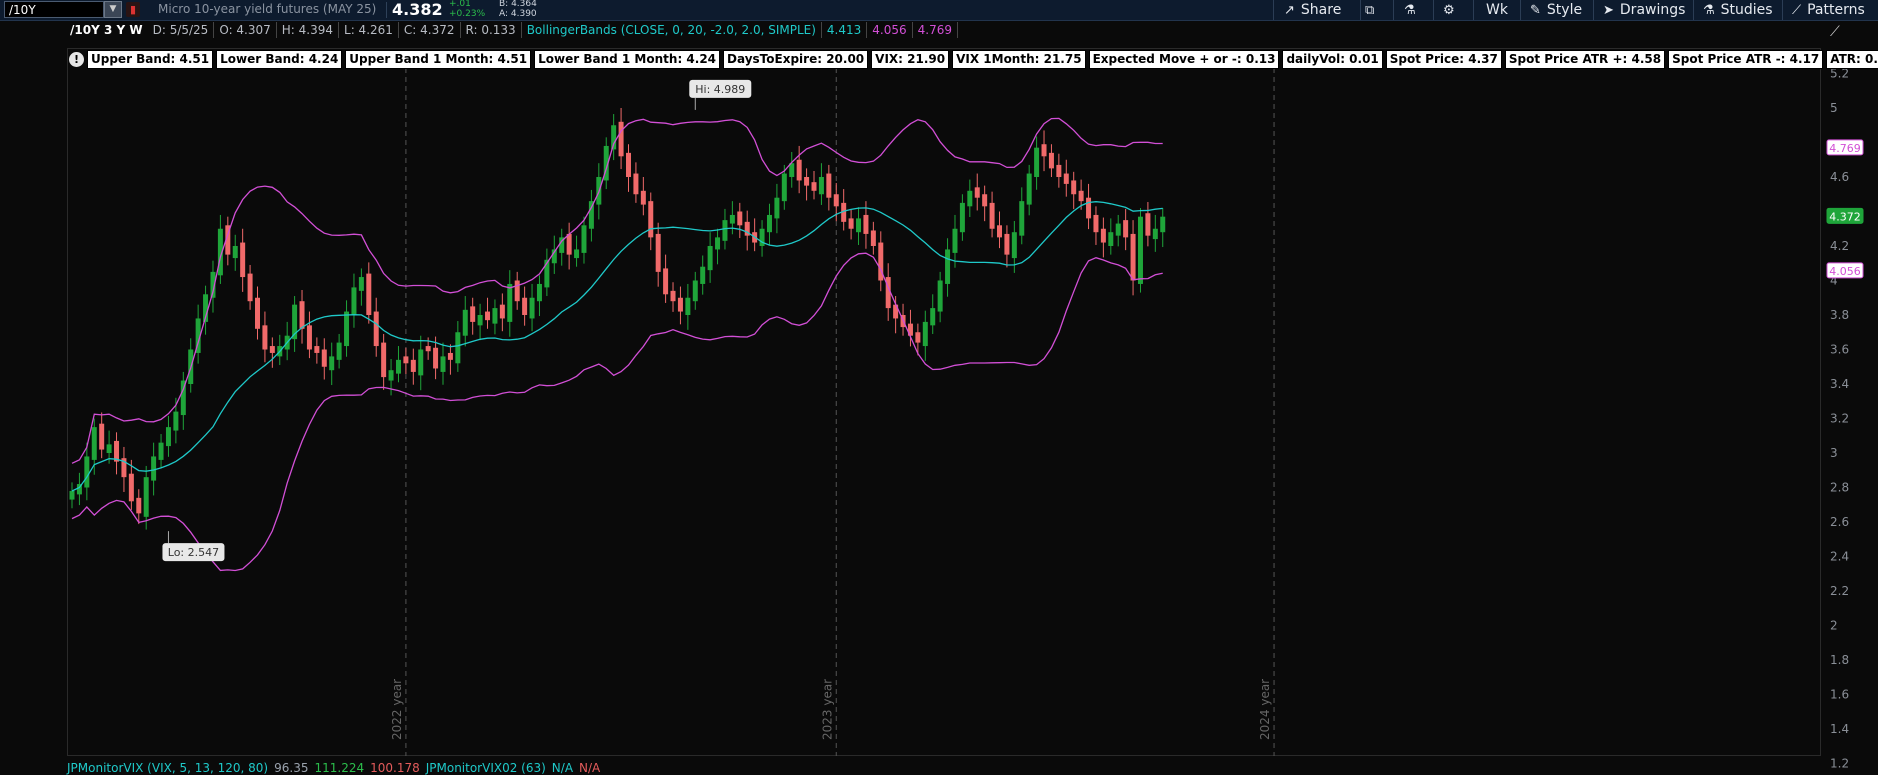 The height and width of the screenshot is (775, 1878). Describe the element at coordinates (1839, 695) in the screenshot. I see `y-tick-label: 1.6` at that location.